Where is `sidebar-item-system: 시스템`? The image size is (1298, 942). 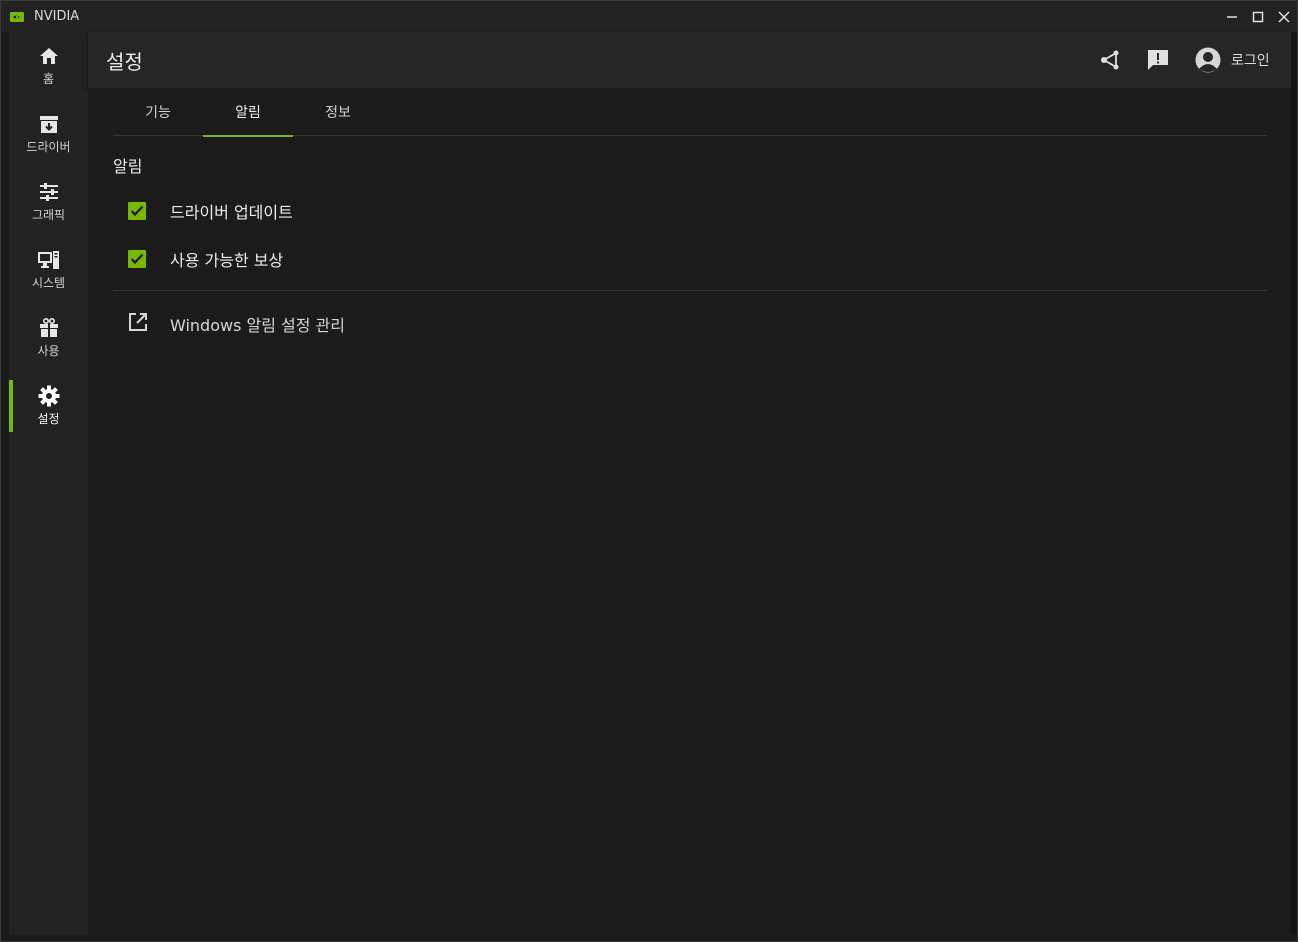 sidebar-item-system: 시스템 is located at coordinates (48, 270).